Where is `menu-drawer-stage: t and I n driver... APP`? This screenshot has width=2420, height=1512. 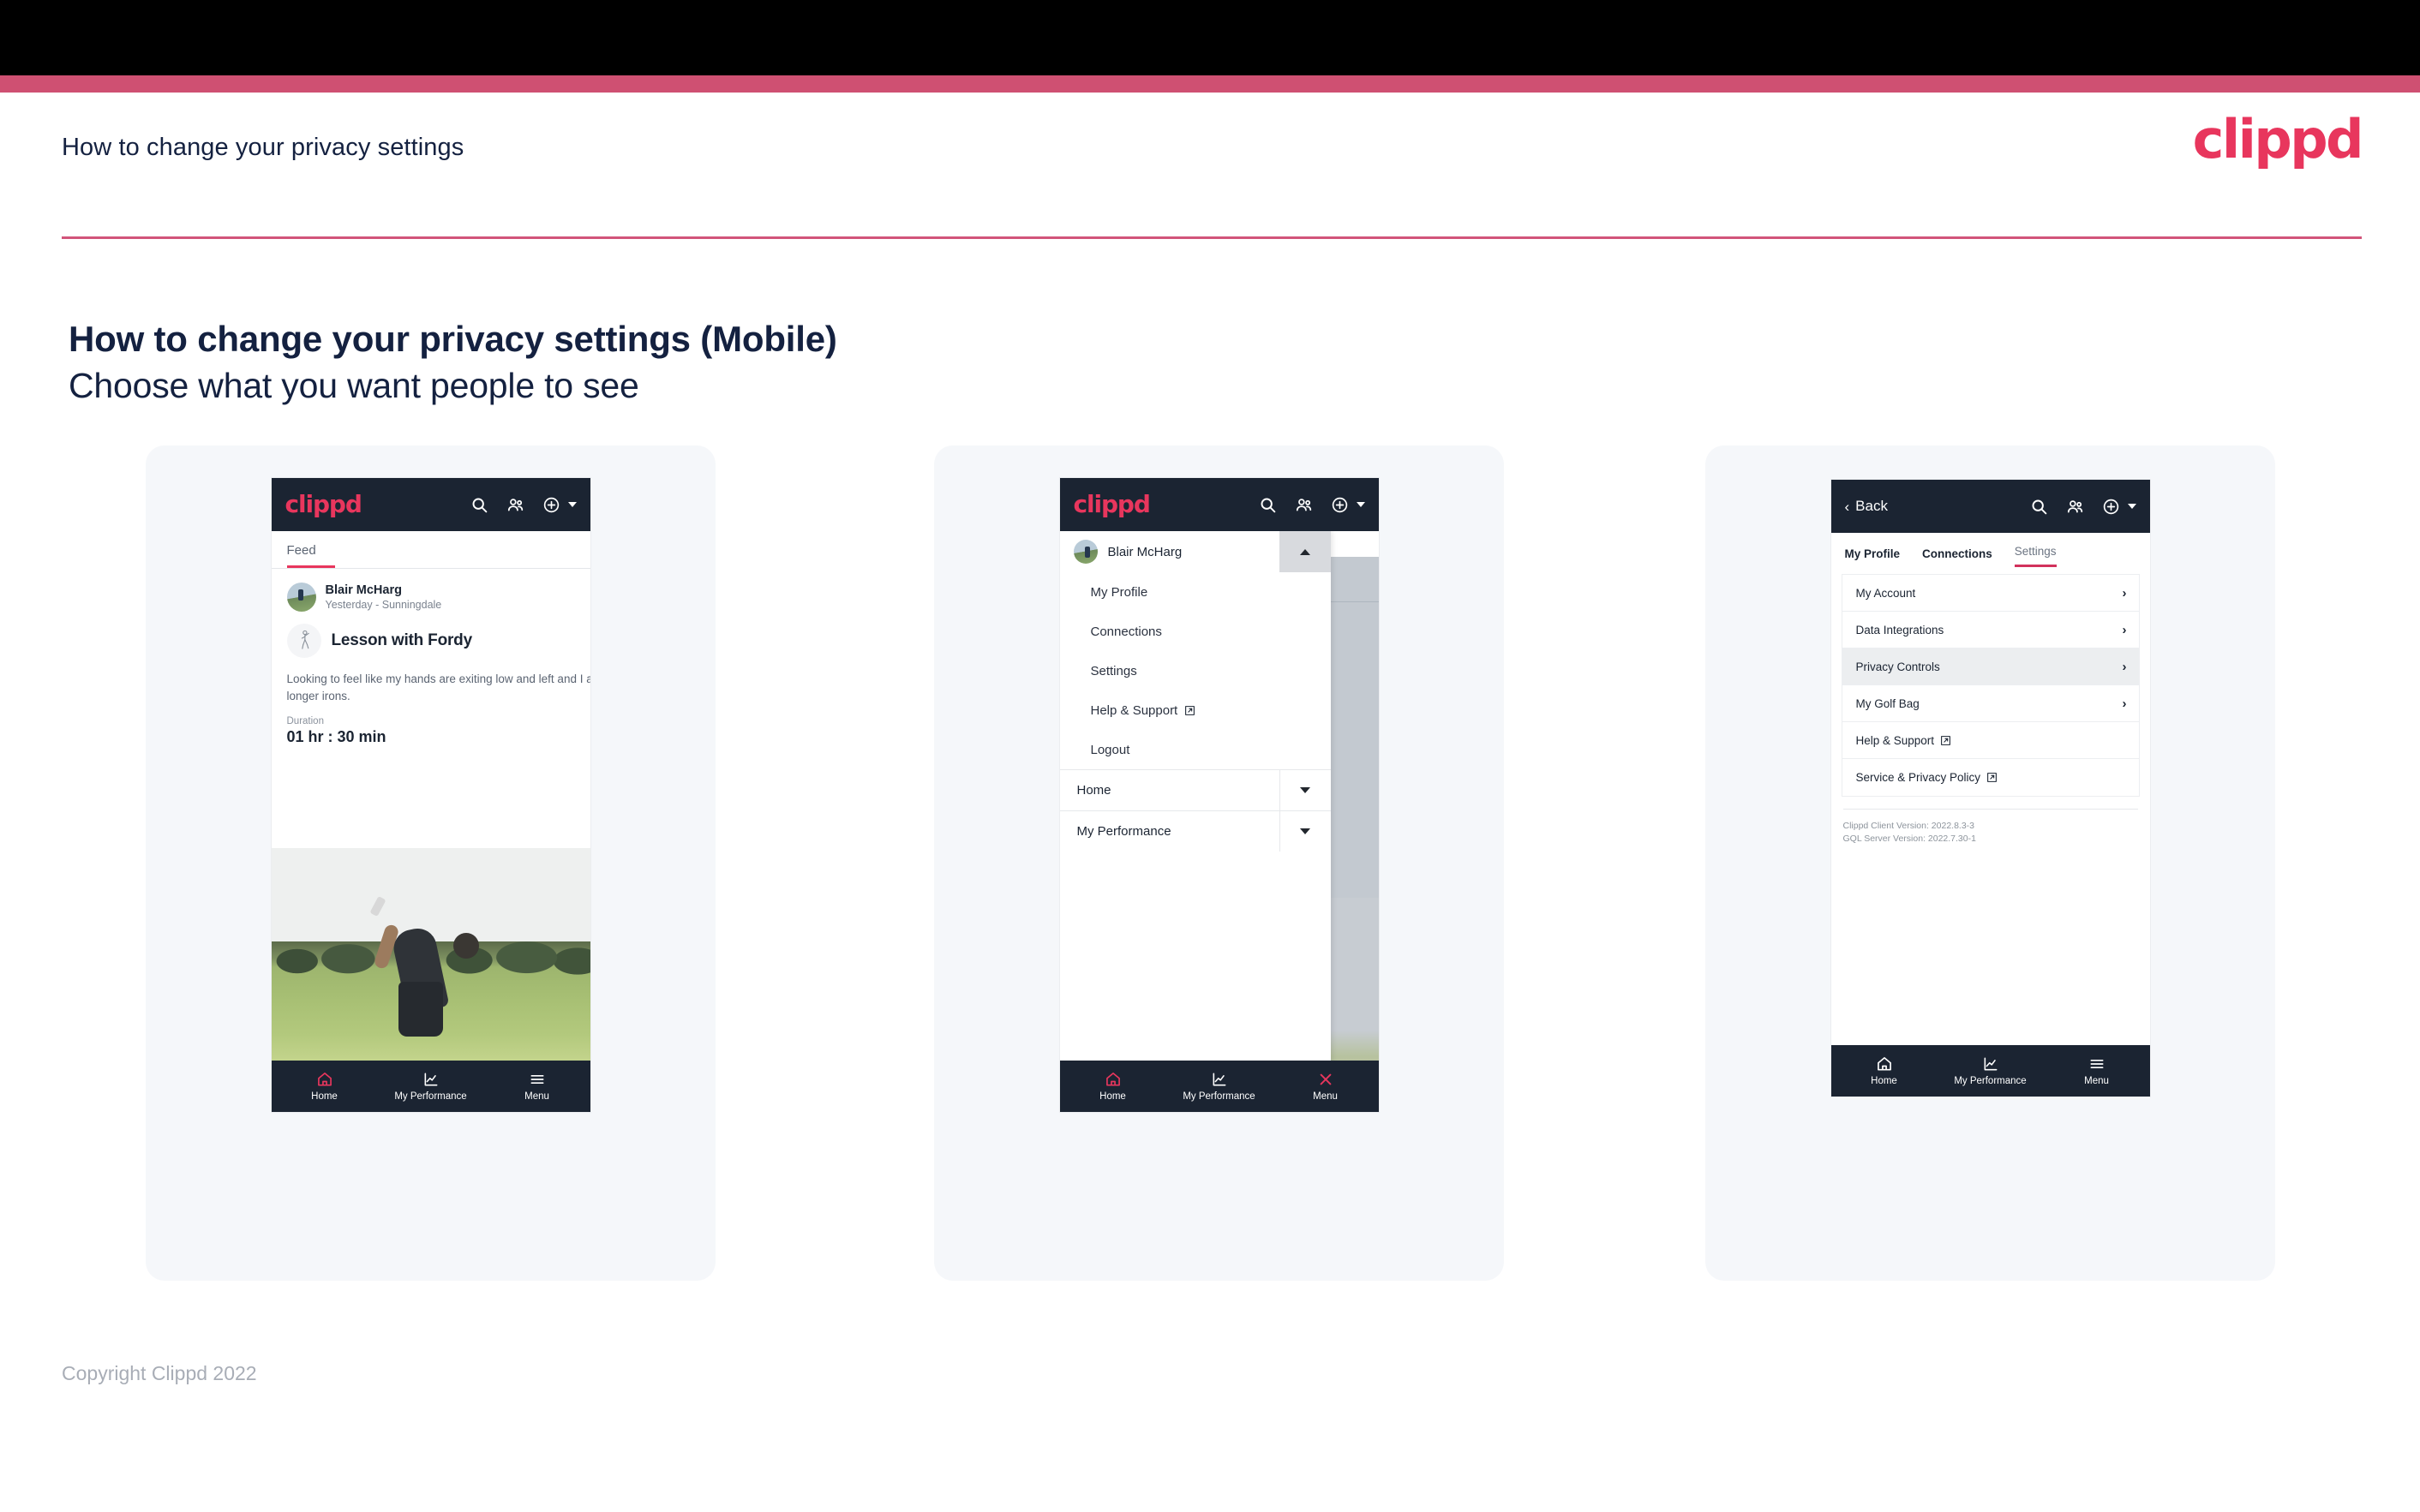 menu-drawer-stage: t and I n driver... APP is located at coordinates (1219, 821).